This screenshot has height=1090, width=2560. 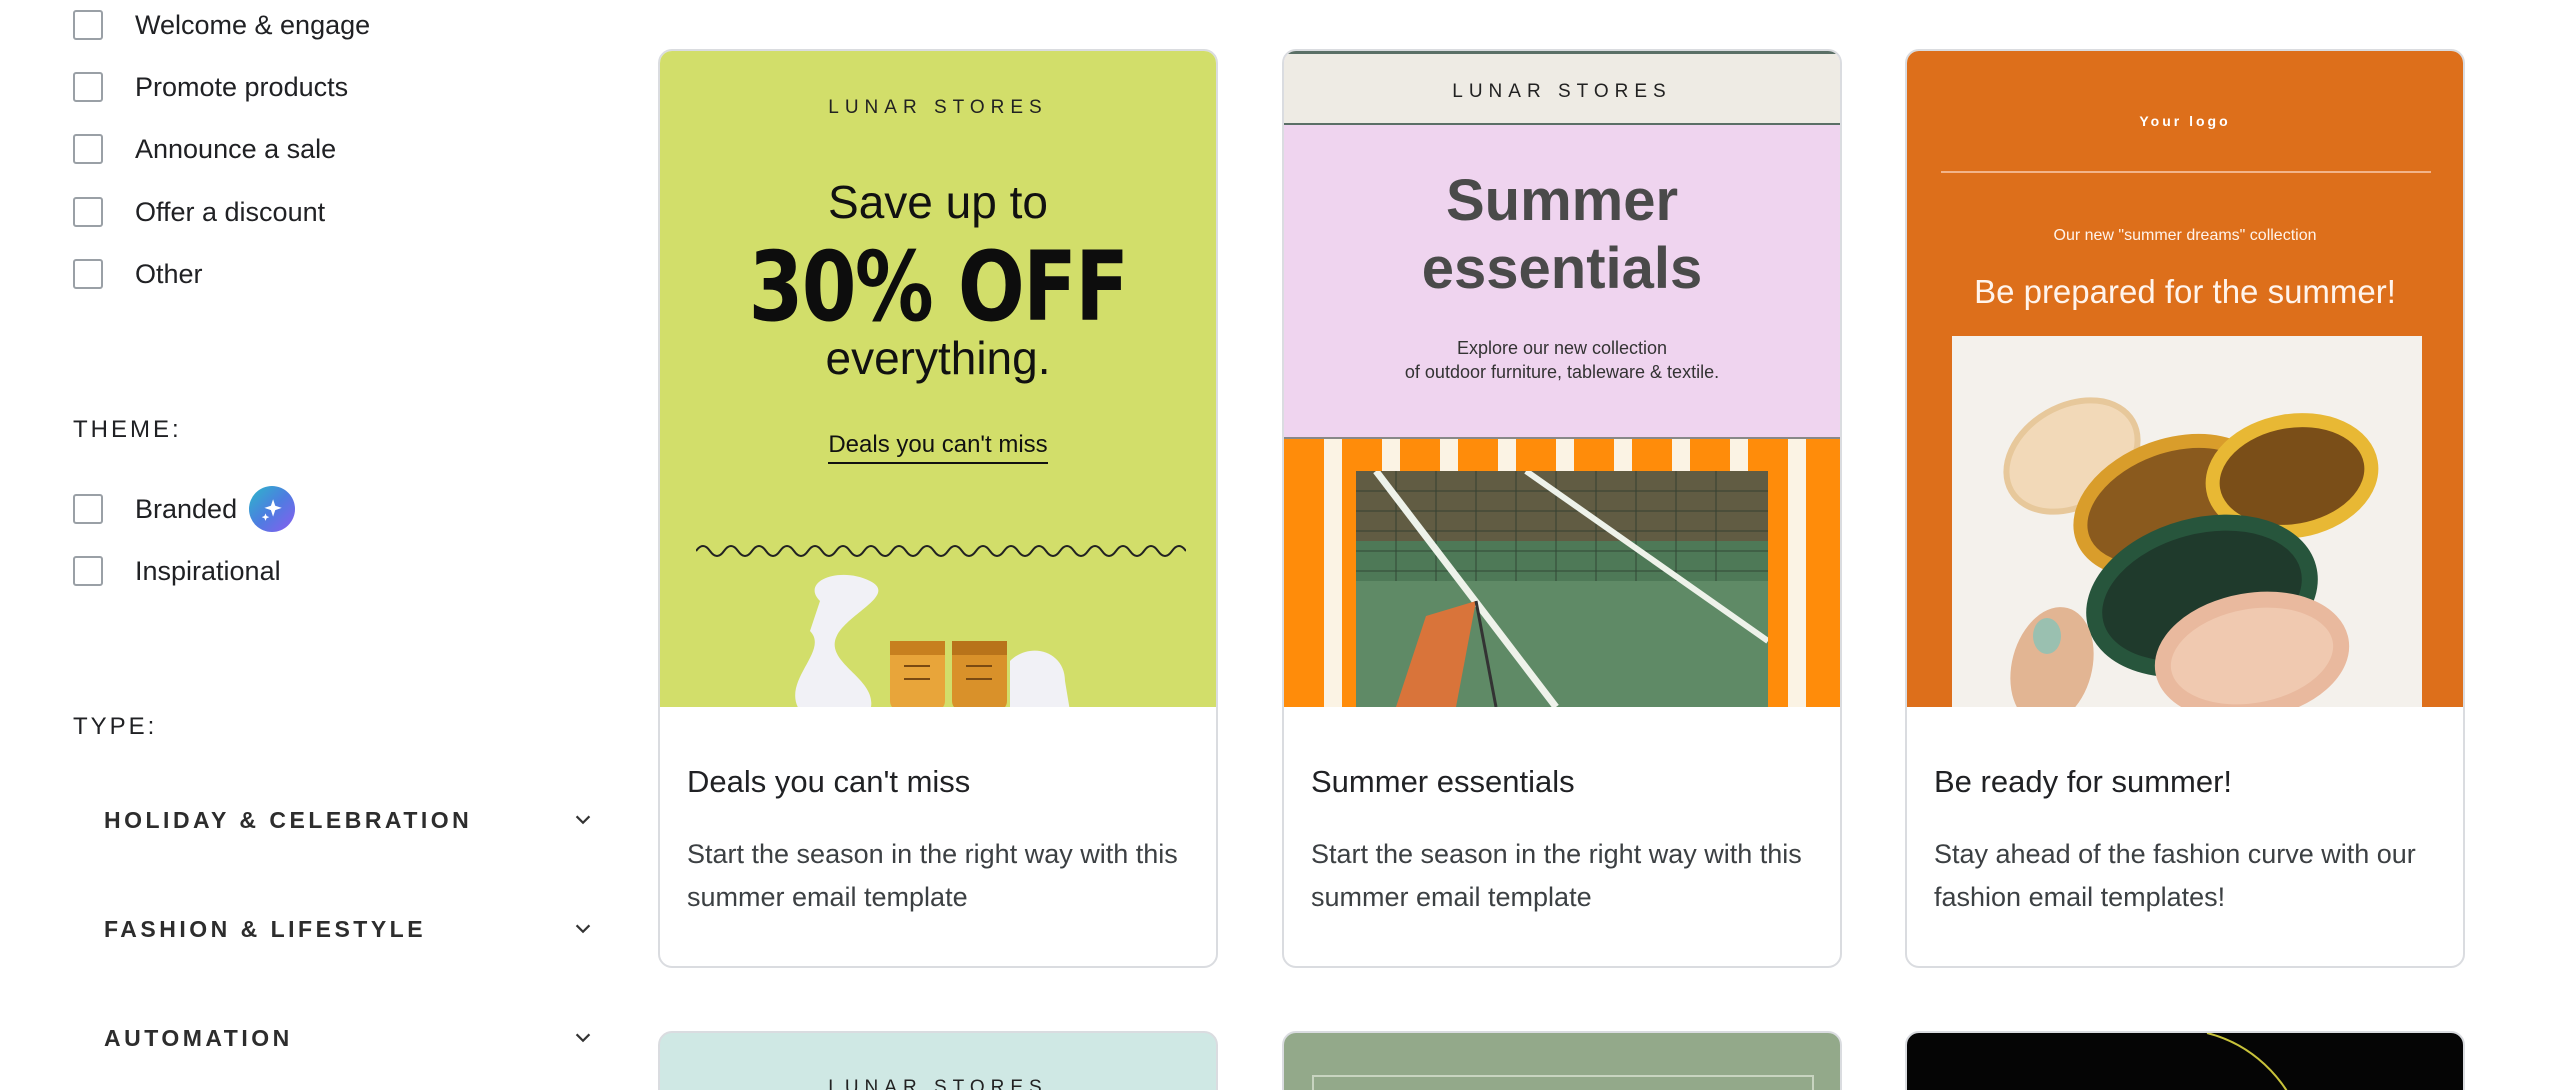 I want to click on type-accordion-fashion: FASHION & LIFESTYLE, so click(x=349, y=929).